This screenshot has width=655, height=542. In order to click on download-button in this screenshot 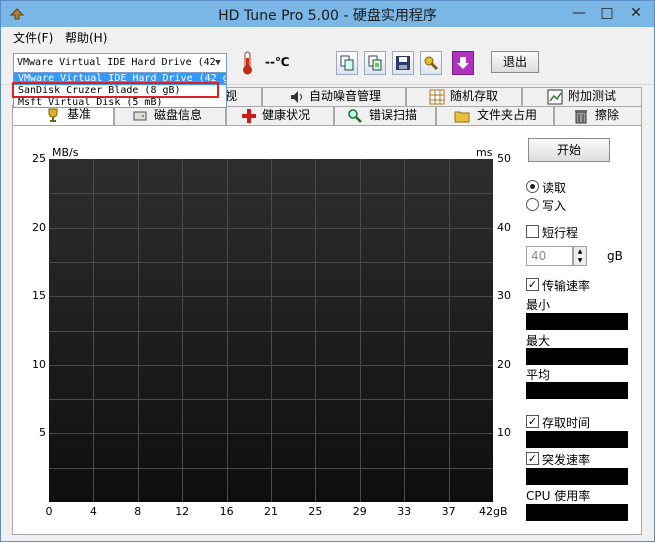, I will do `click(463, 63)`.